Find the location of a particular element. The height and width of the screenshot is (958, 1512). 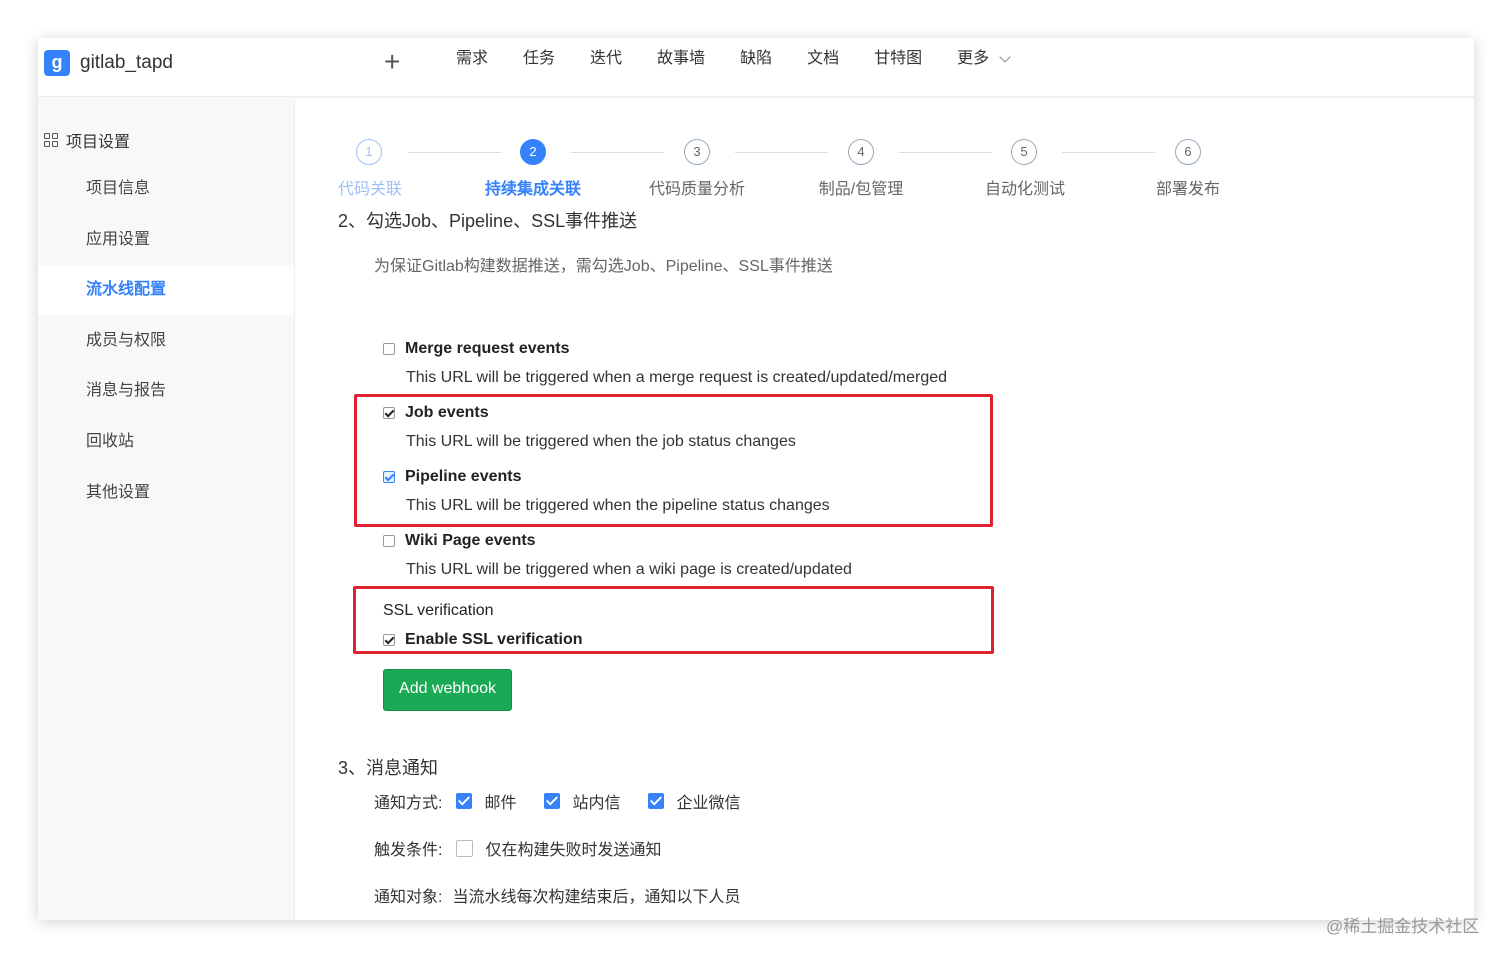

project-name: gitlab_tapd is located at coordinates (126, 63).